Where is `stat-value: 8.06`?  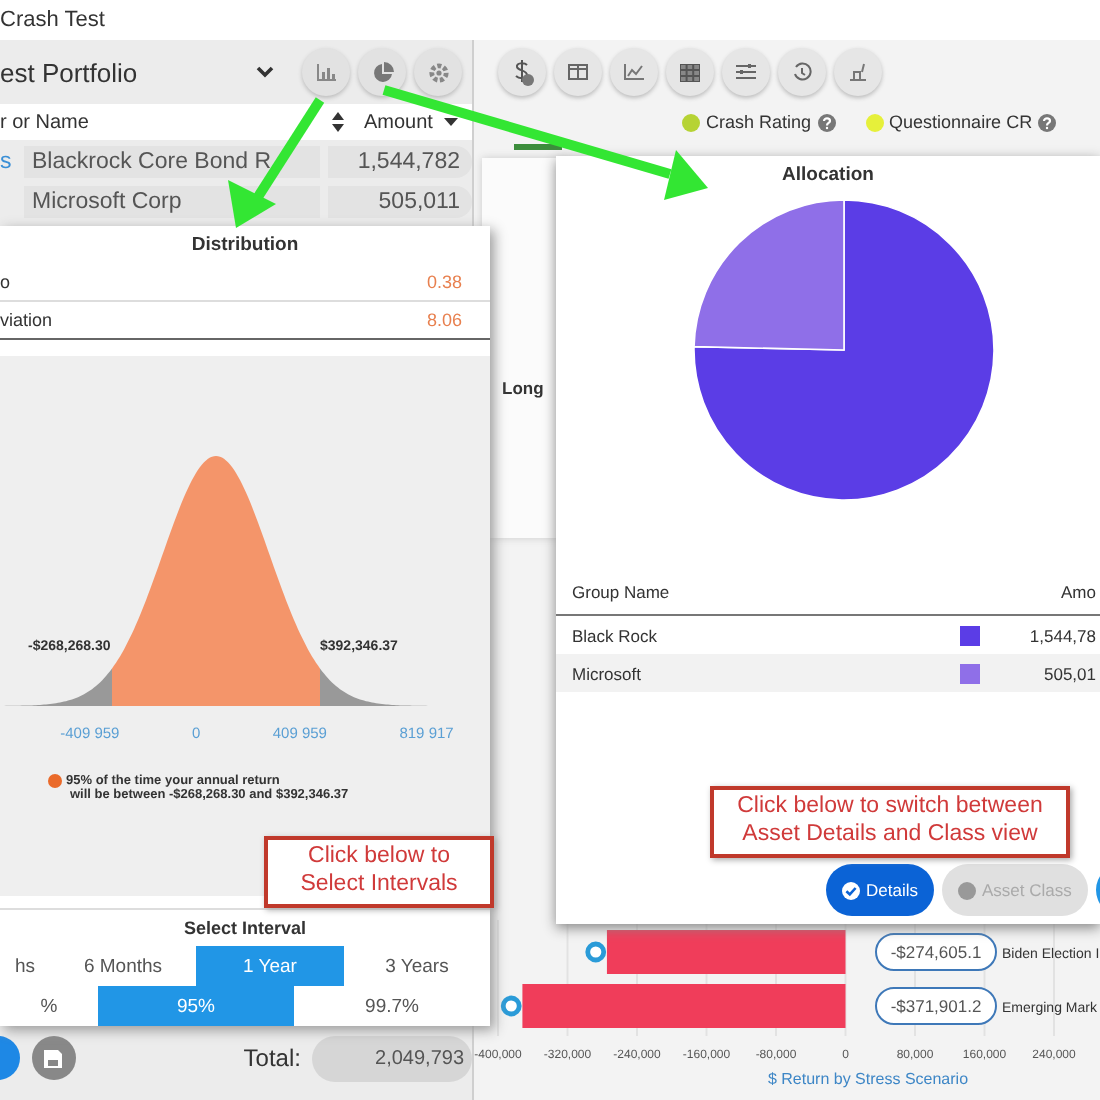
stat-value: 8.06 is located at coordinates (444, 320).